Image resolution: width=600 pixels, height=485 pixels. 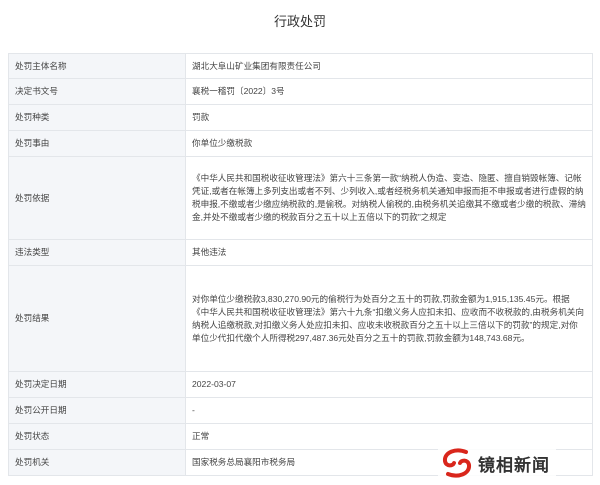 What do you see at coordinates (97, 252) in the screenshot?
I see `row-label: 违法类型` at bounding box center [97, 252].